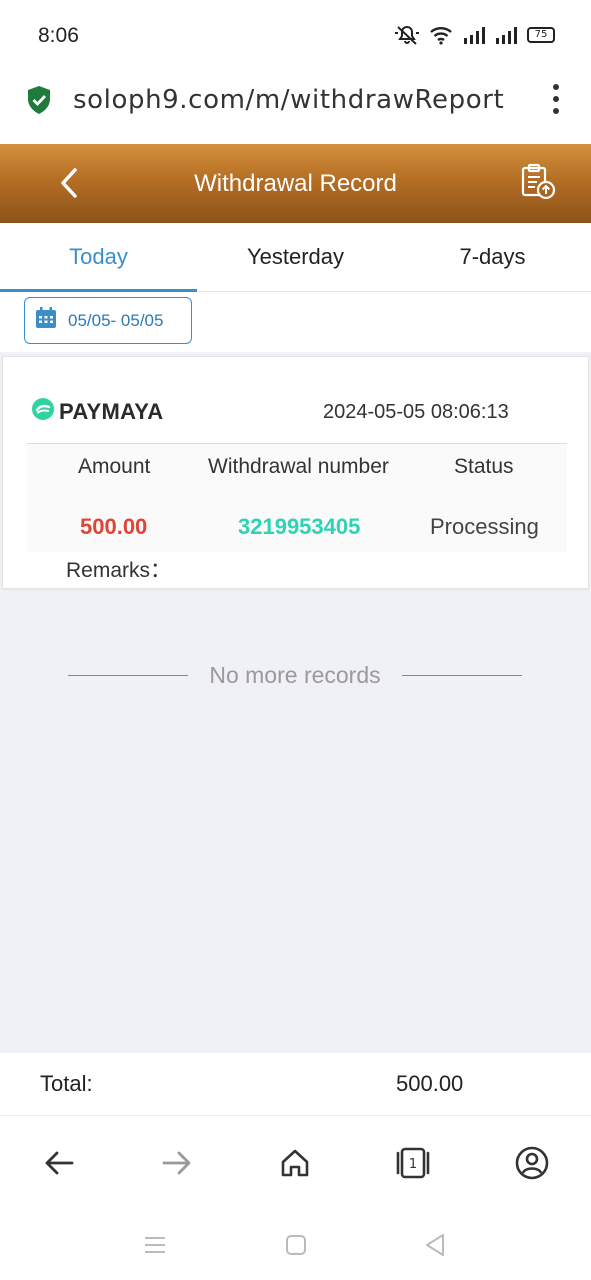  What do you see at coordinates (295, 322) in the screenshot?
I see `filter-row: 05/05- 05/05` at bounding box center [295, 322].